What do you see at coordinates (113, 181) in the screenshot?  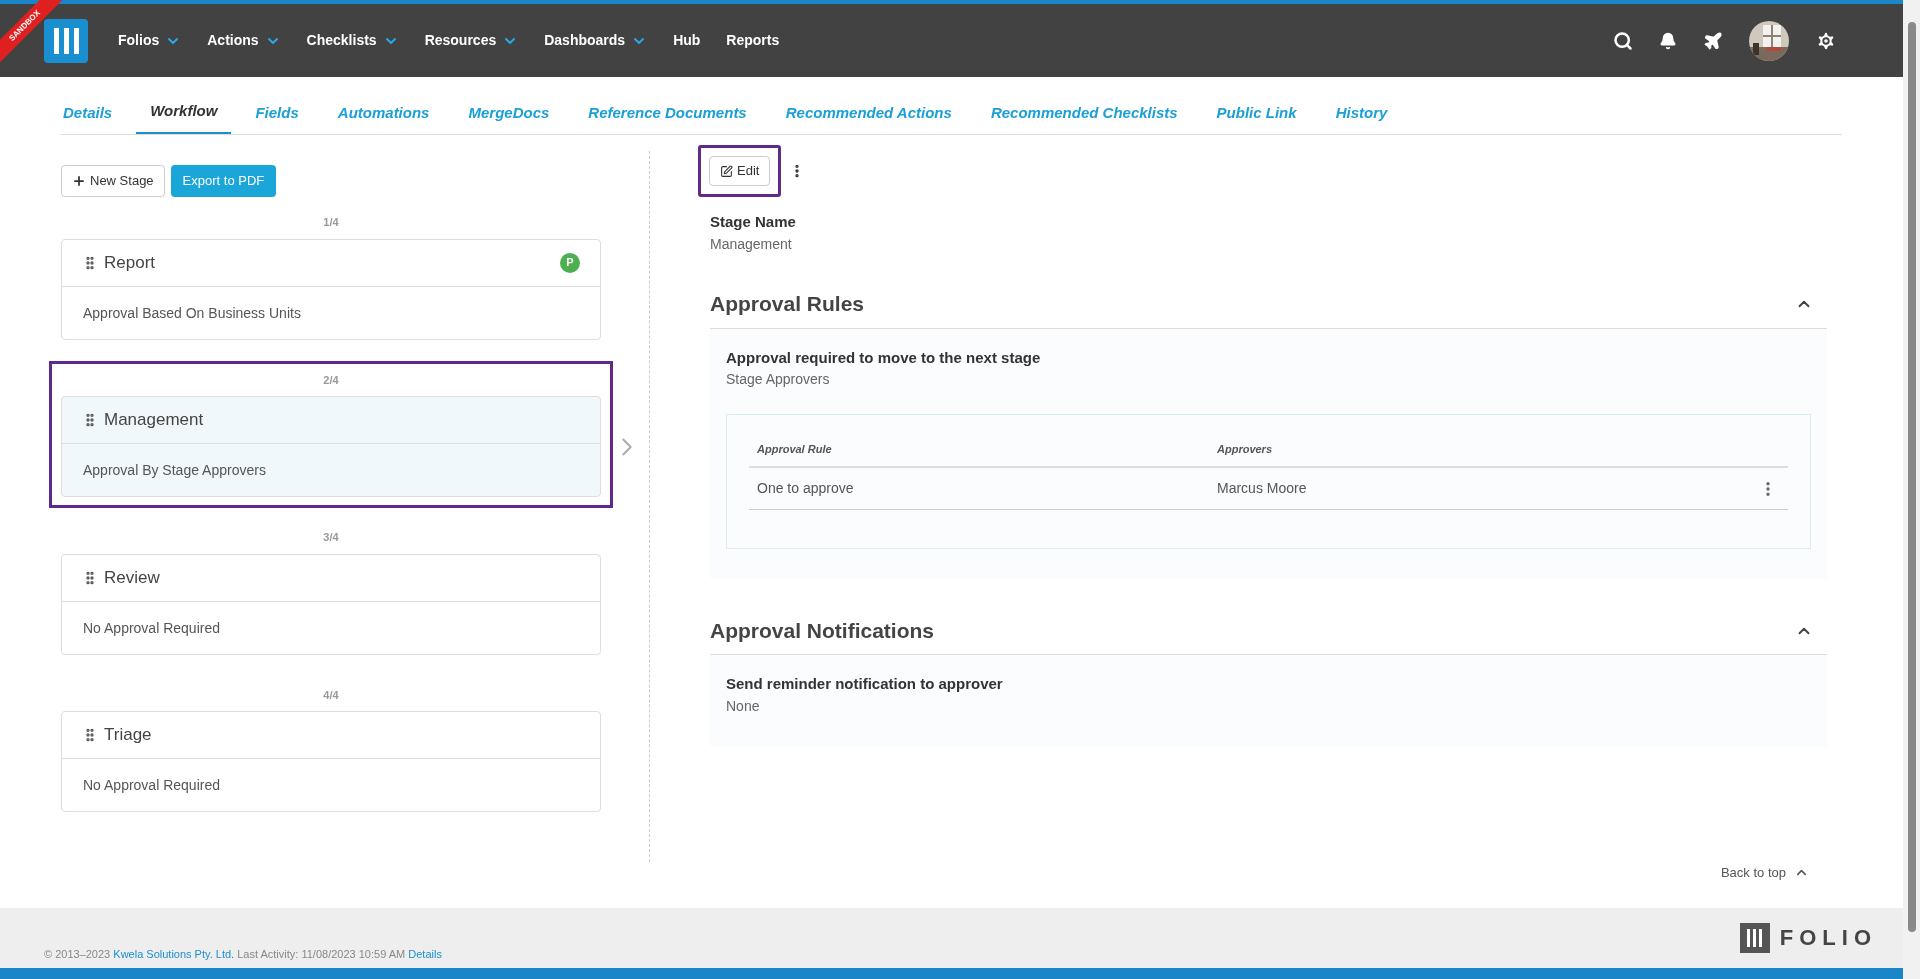 I see `new-stage-button: New Stage` at bounding box center [113, 181].